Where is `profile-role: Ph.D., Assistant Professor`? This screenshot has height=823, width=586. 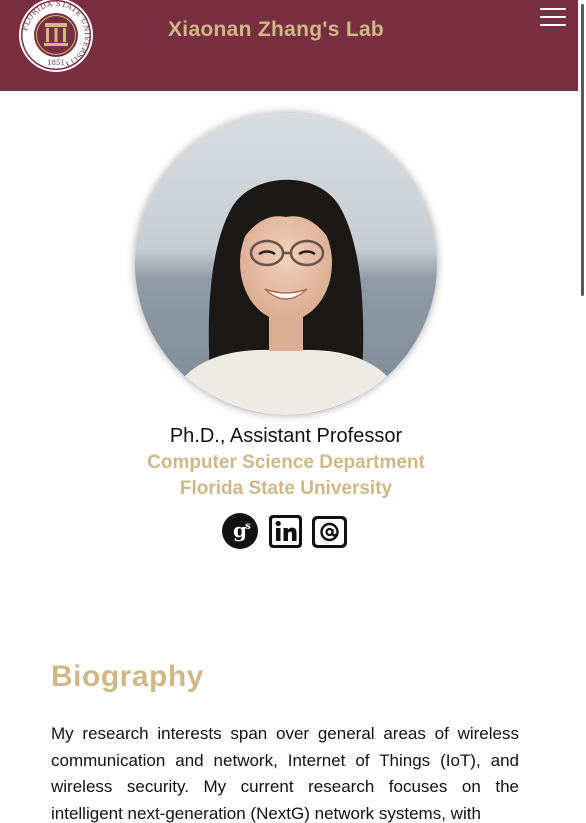
profile-role: Ph.D., Assistant Professor is located at coordinates (286, 436).